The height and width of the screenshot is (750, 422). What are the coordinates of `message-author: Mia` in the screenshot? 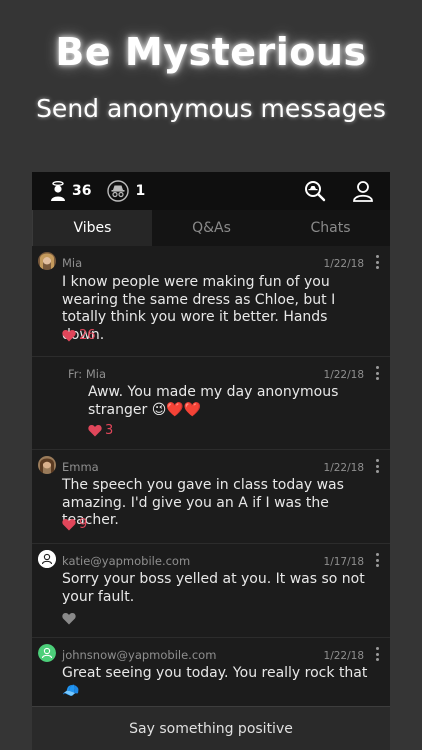 It's located at (72, 263).